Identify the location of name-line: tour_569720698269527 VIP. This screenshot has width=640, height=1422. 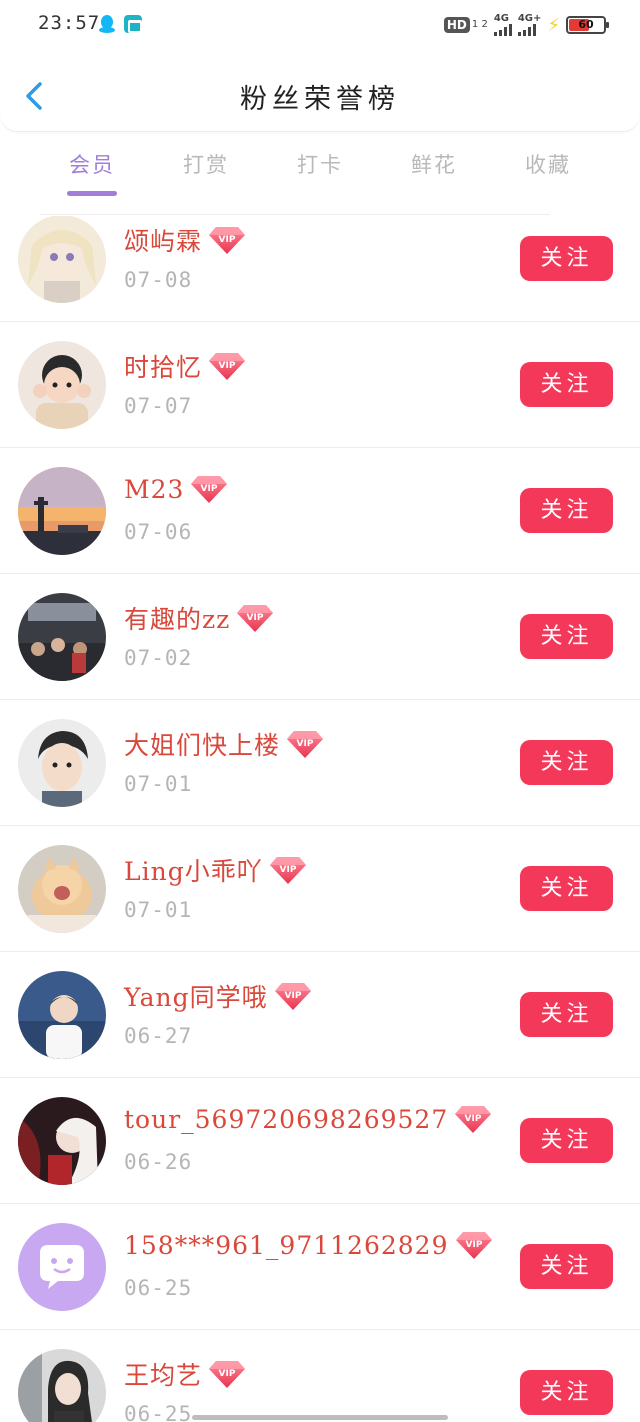
(308, 1119).